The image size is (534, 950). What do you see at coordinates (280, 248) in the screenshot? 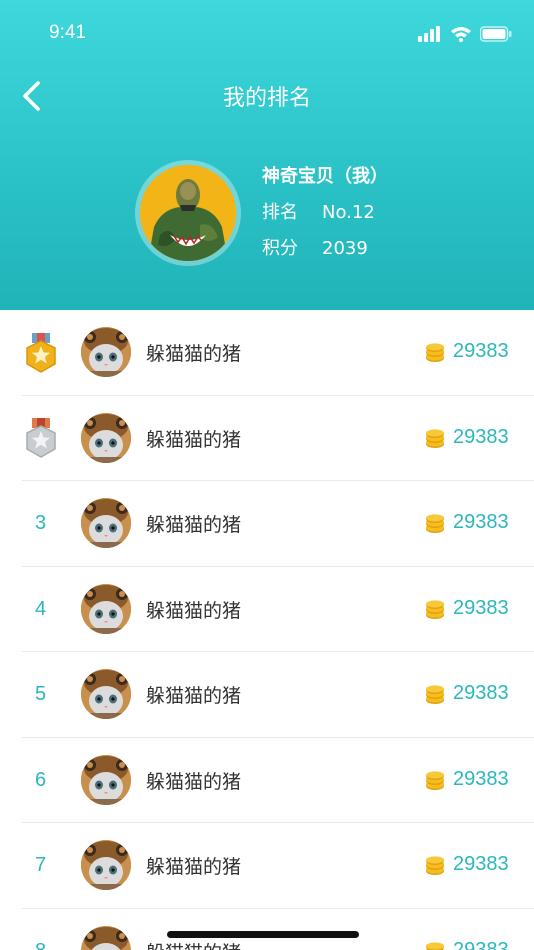
I see `score-label: 积分` at bounding box center [280, 248].